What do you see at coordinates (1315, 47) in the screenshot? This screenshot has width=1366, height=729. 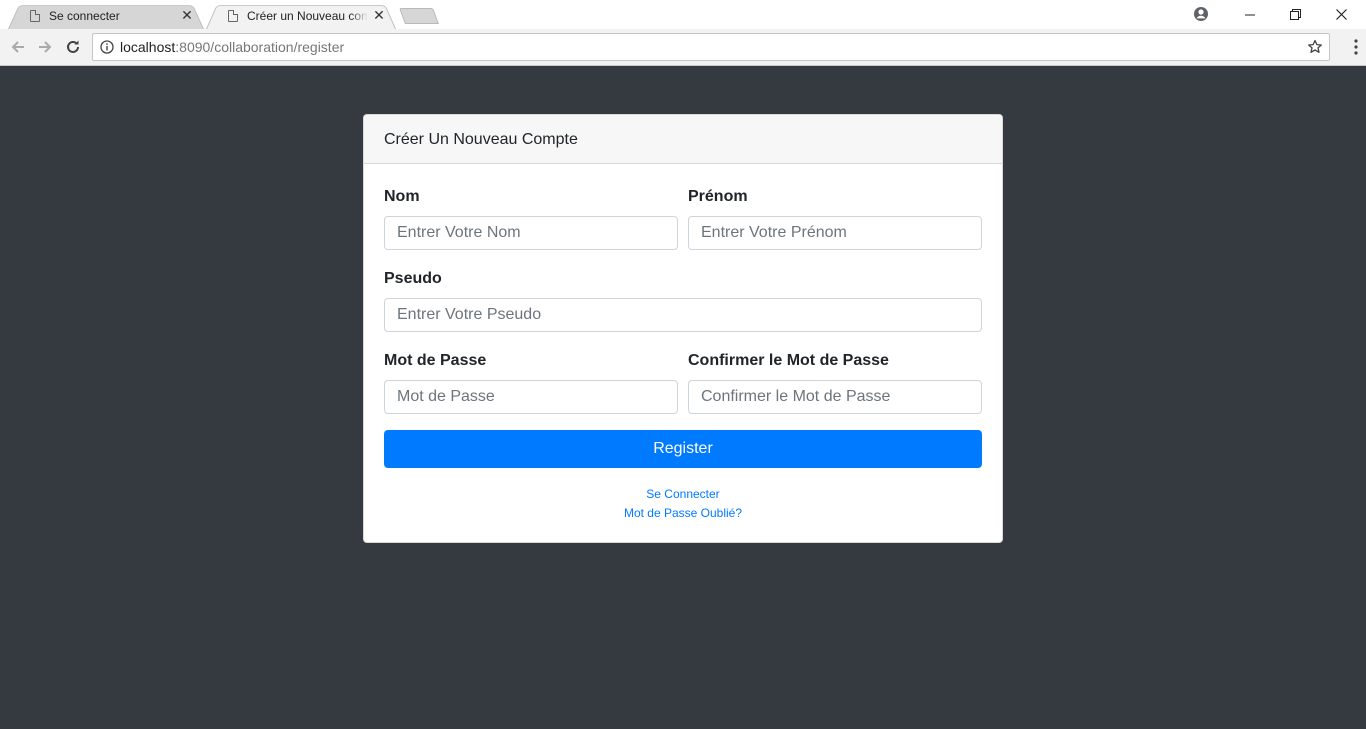 I see `bookmark-star-icon` at bounding box center [1315, 47].